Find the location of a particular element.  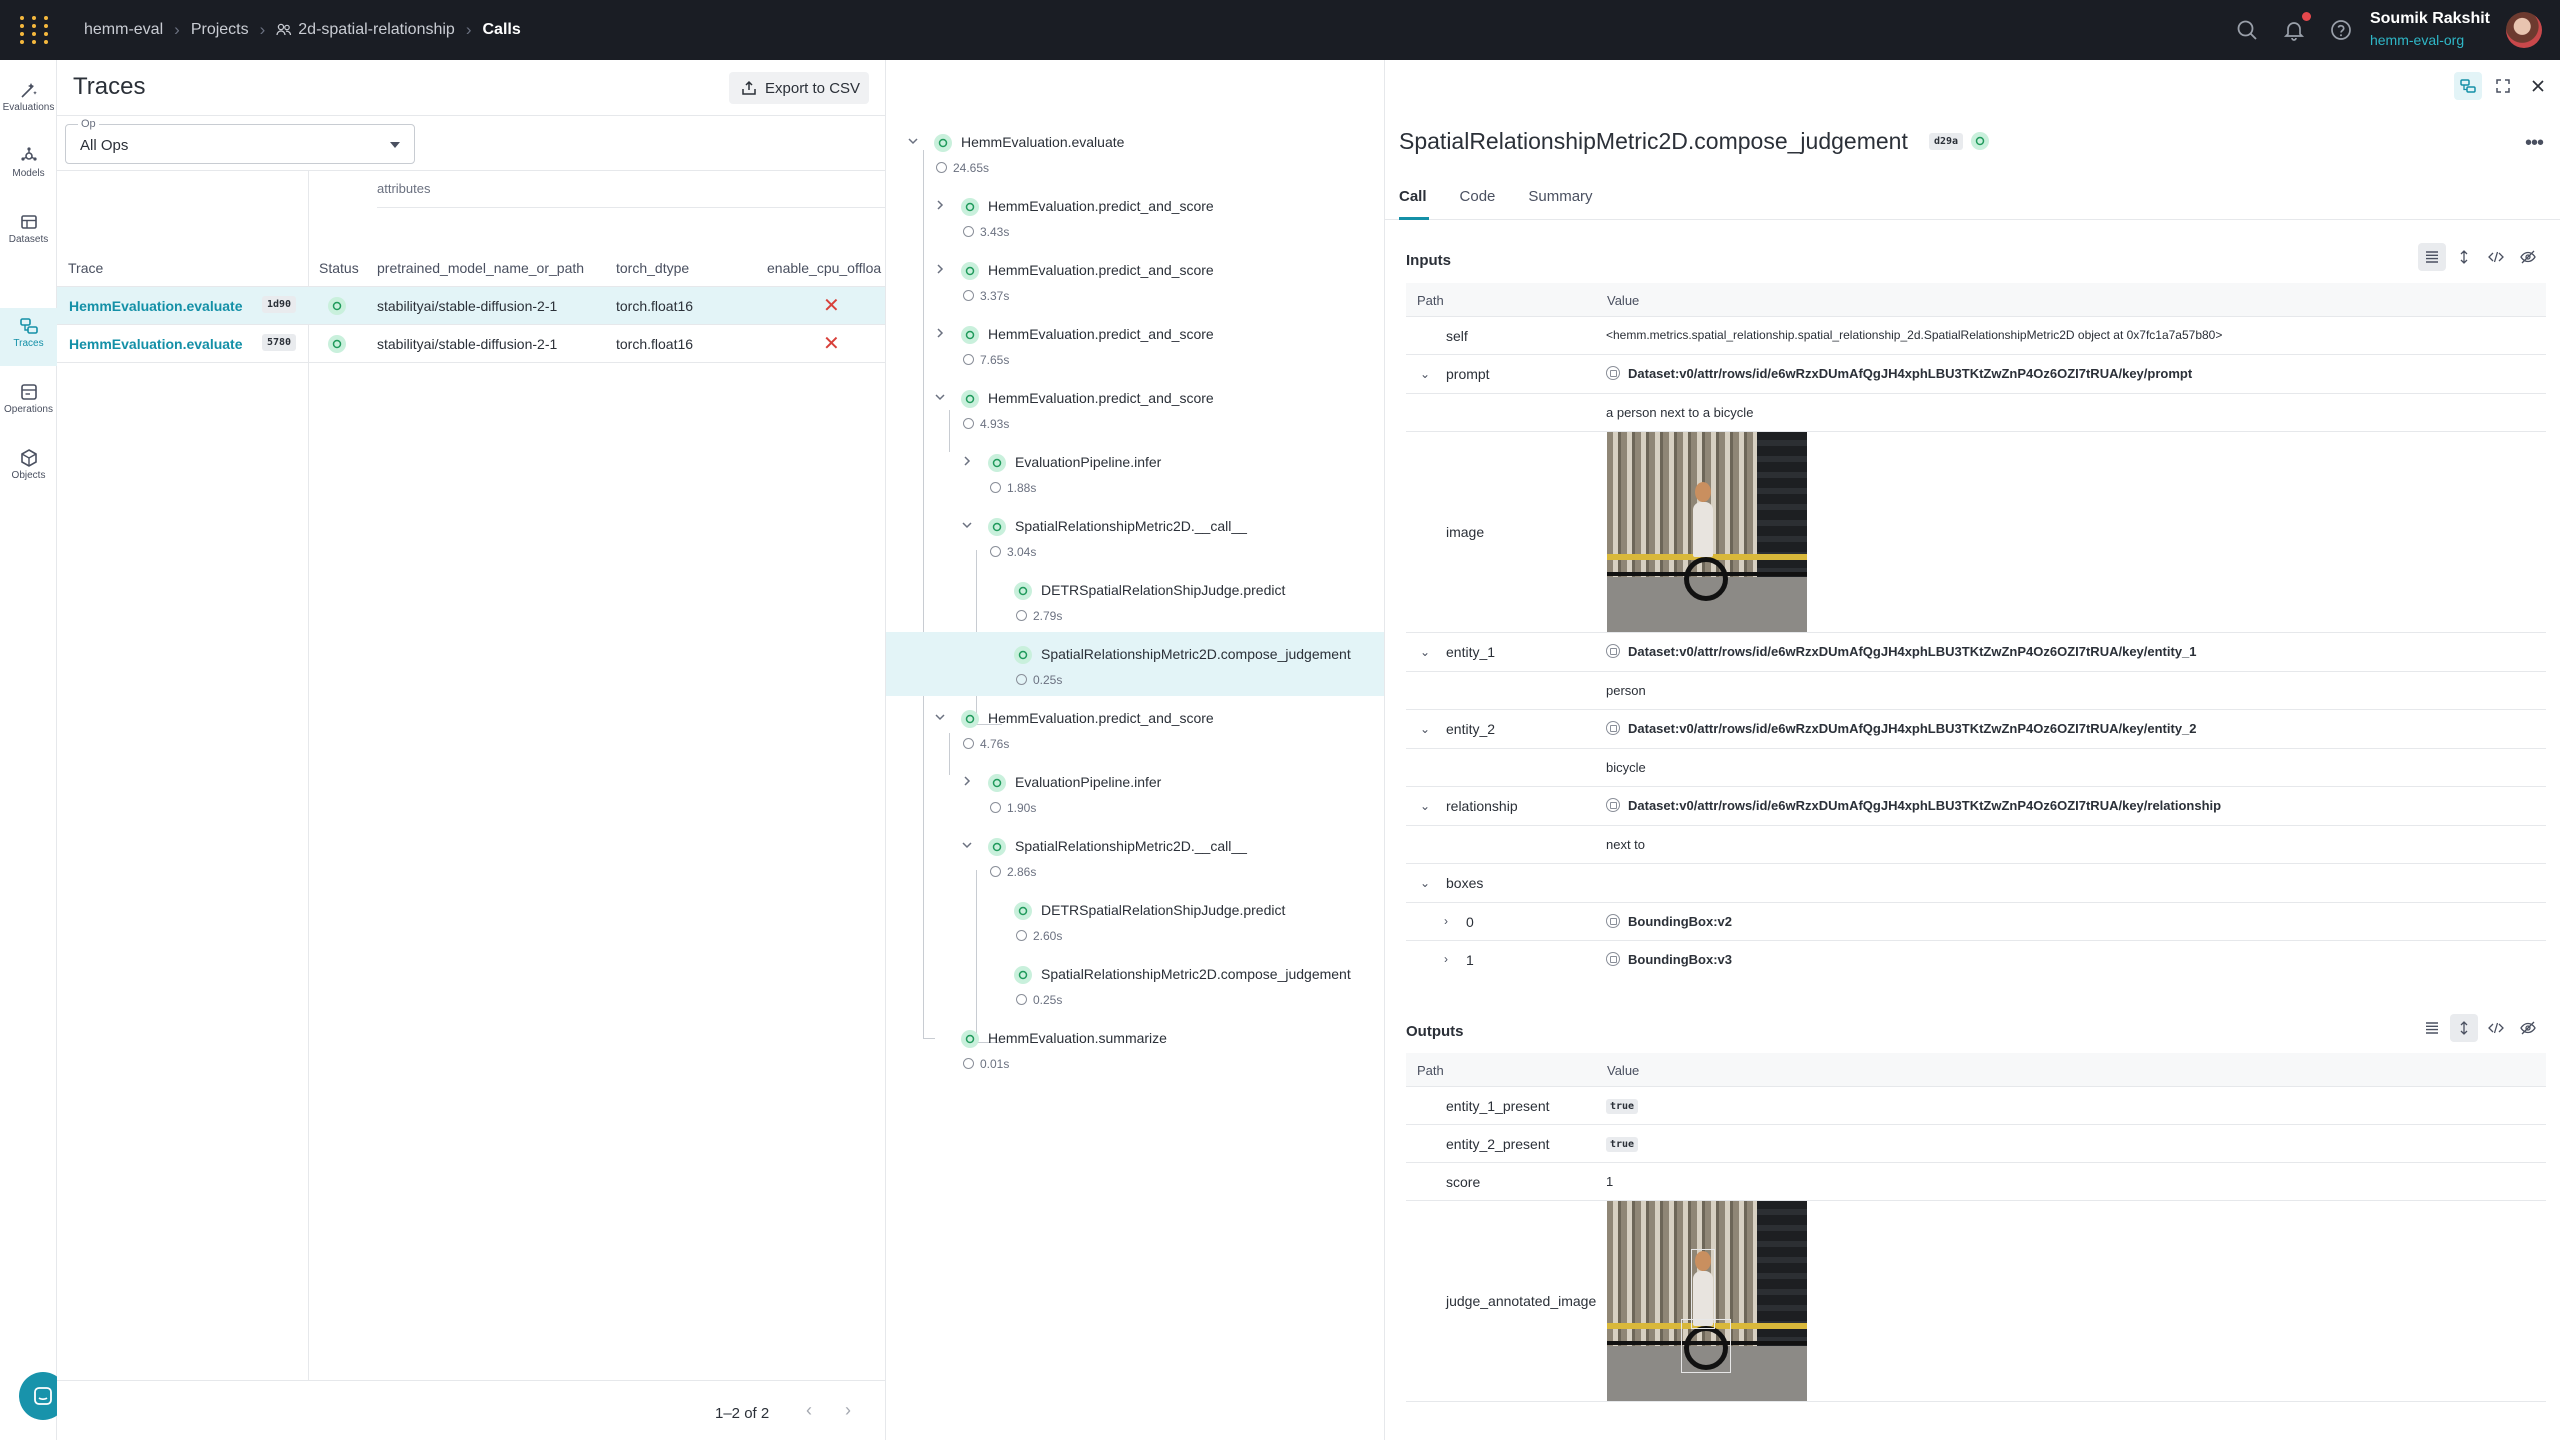

tree-node-duration: 1.90s is located at coordinates (1013, 808).